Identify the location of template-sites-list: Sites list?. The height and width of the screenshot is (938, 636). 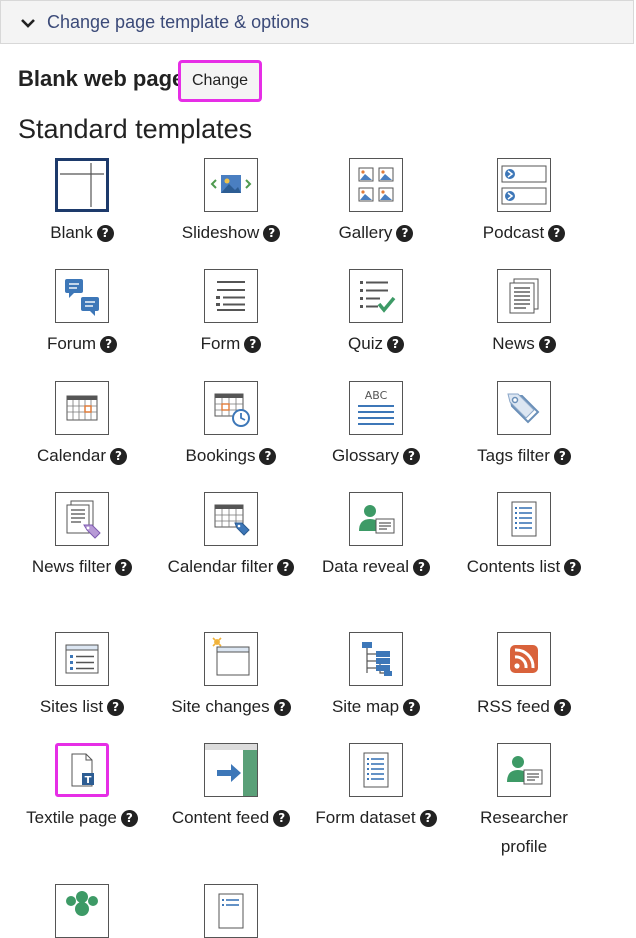
(82, 676).